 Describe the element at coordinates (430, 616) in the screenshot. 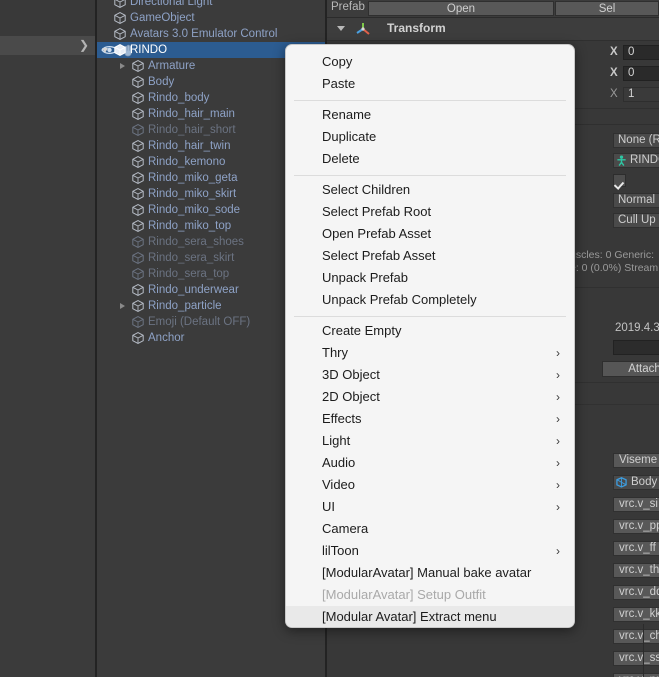

I see `context-menu-item: [Modular Avatar] Extract menu` at that location.